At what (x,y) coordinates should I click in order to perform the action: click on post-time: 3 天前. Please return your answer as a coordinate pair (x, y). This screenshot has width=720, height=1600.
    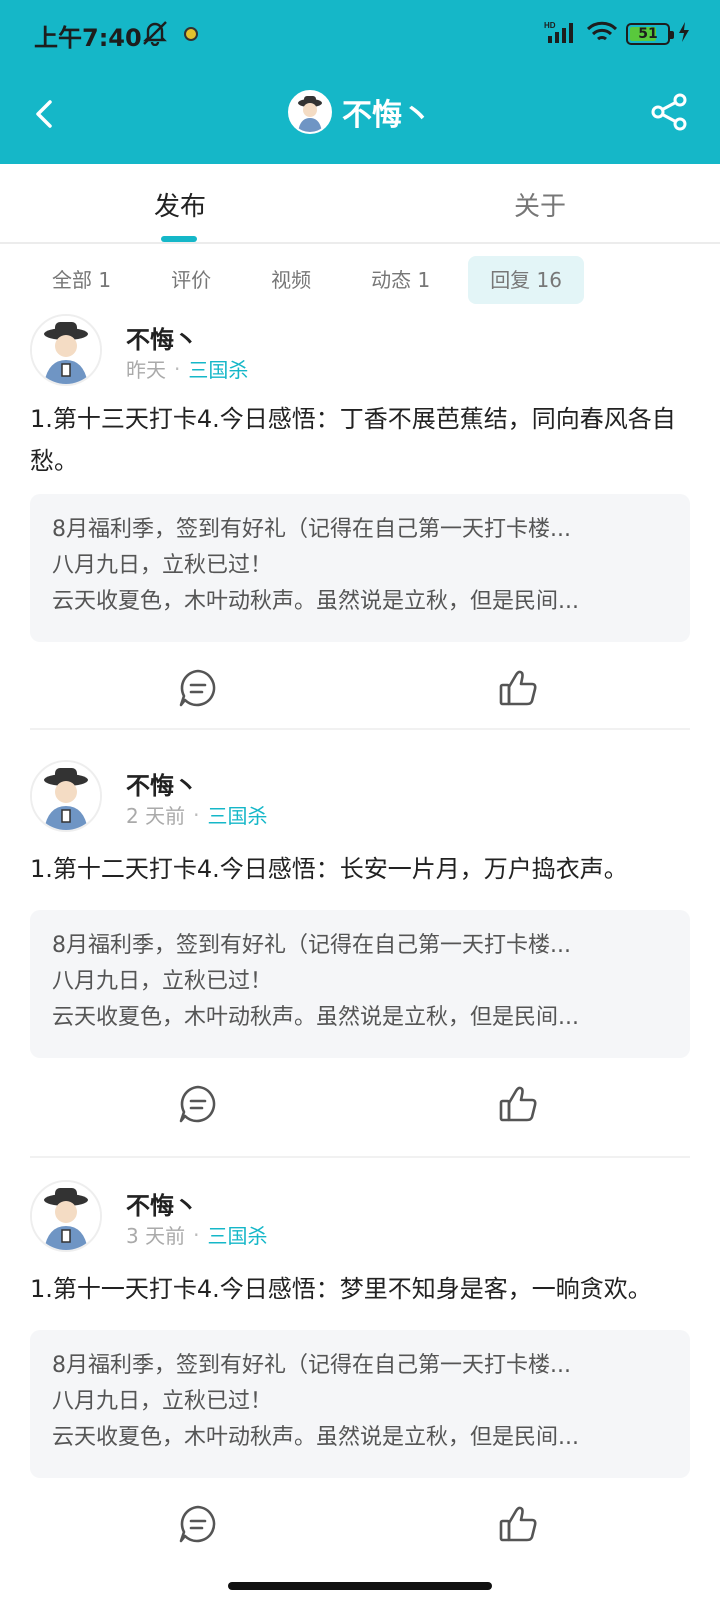
    Looking at the image, I should click on (156, 1236).